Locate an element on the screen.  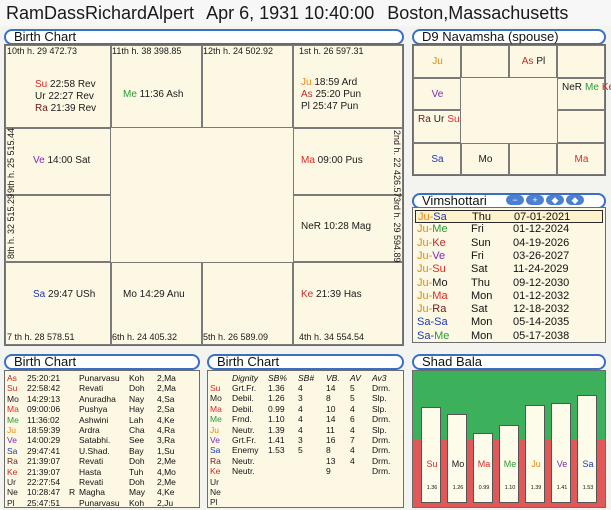
dasa-row: Ju-Ve Fri 03-26-2027 is located at coordinates (509, 256).